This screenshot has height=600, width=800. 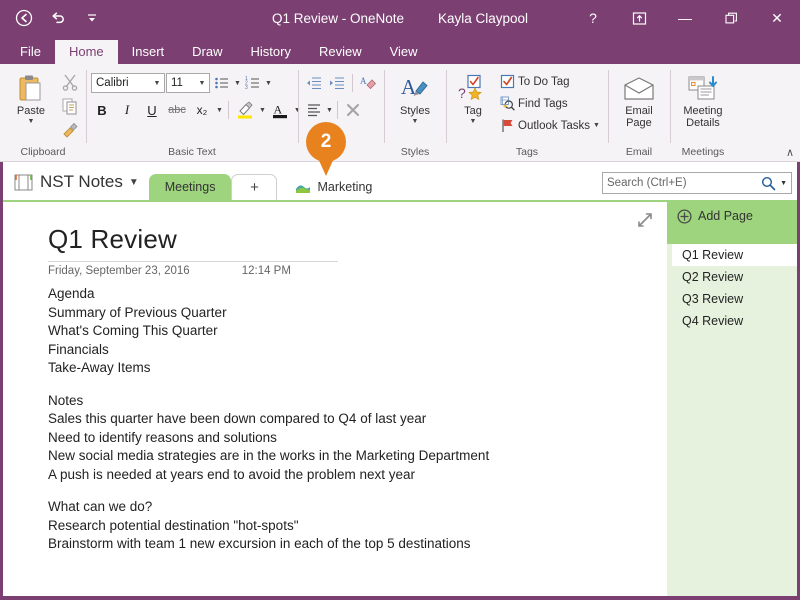 I want to click on add-page-icon, so click(x=684, y=216).